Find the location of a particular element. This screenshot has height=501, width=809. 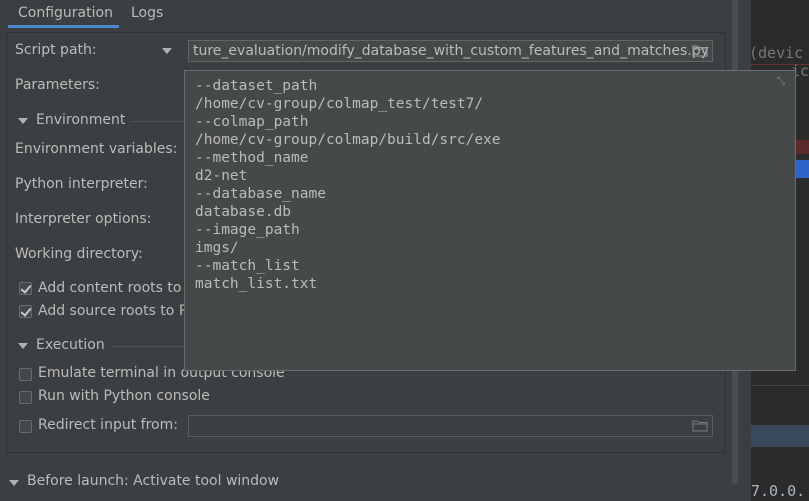

param-line: database.db is located at coordinates (243, 212).